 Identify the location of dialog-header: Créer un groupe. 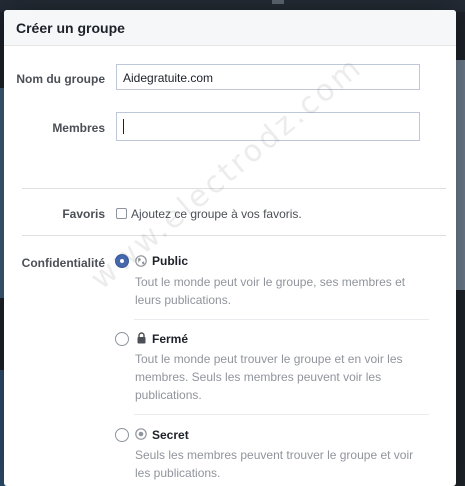
(230, 28).